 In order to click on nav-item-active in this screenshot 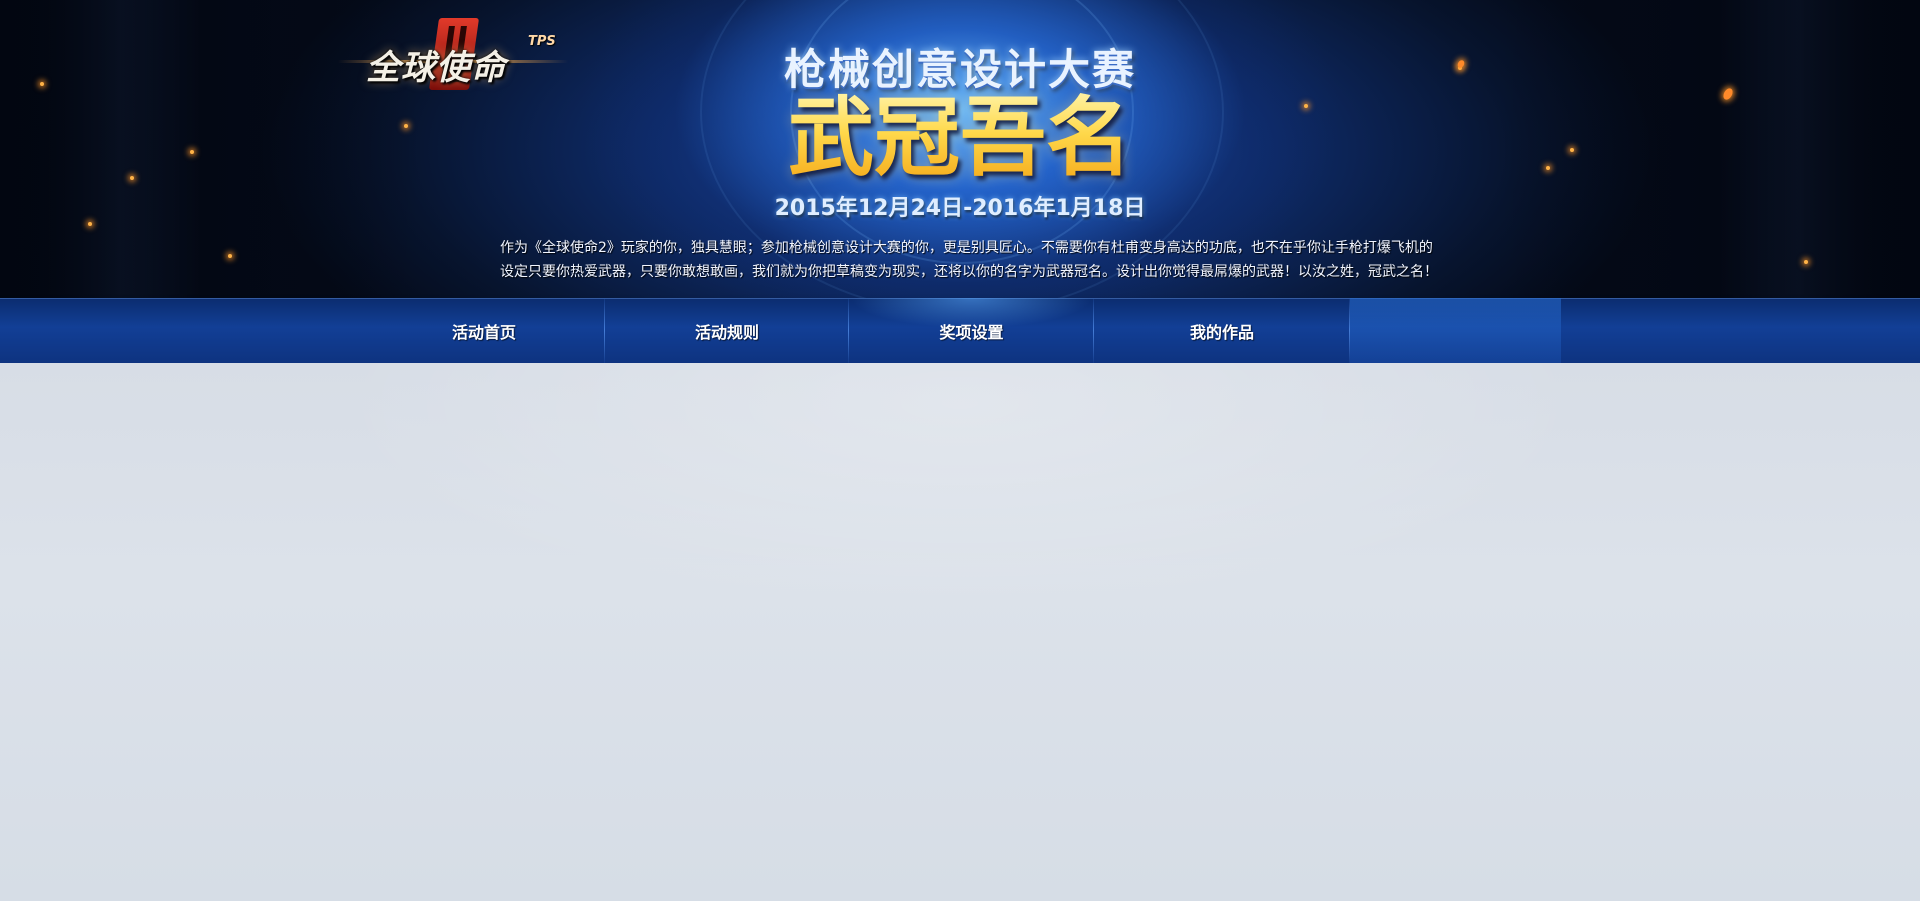, I will do `click(1455, 330)`.